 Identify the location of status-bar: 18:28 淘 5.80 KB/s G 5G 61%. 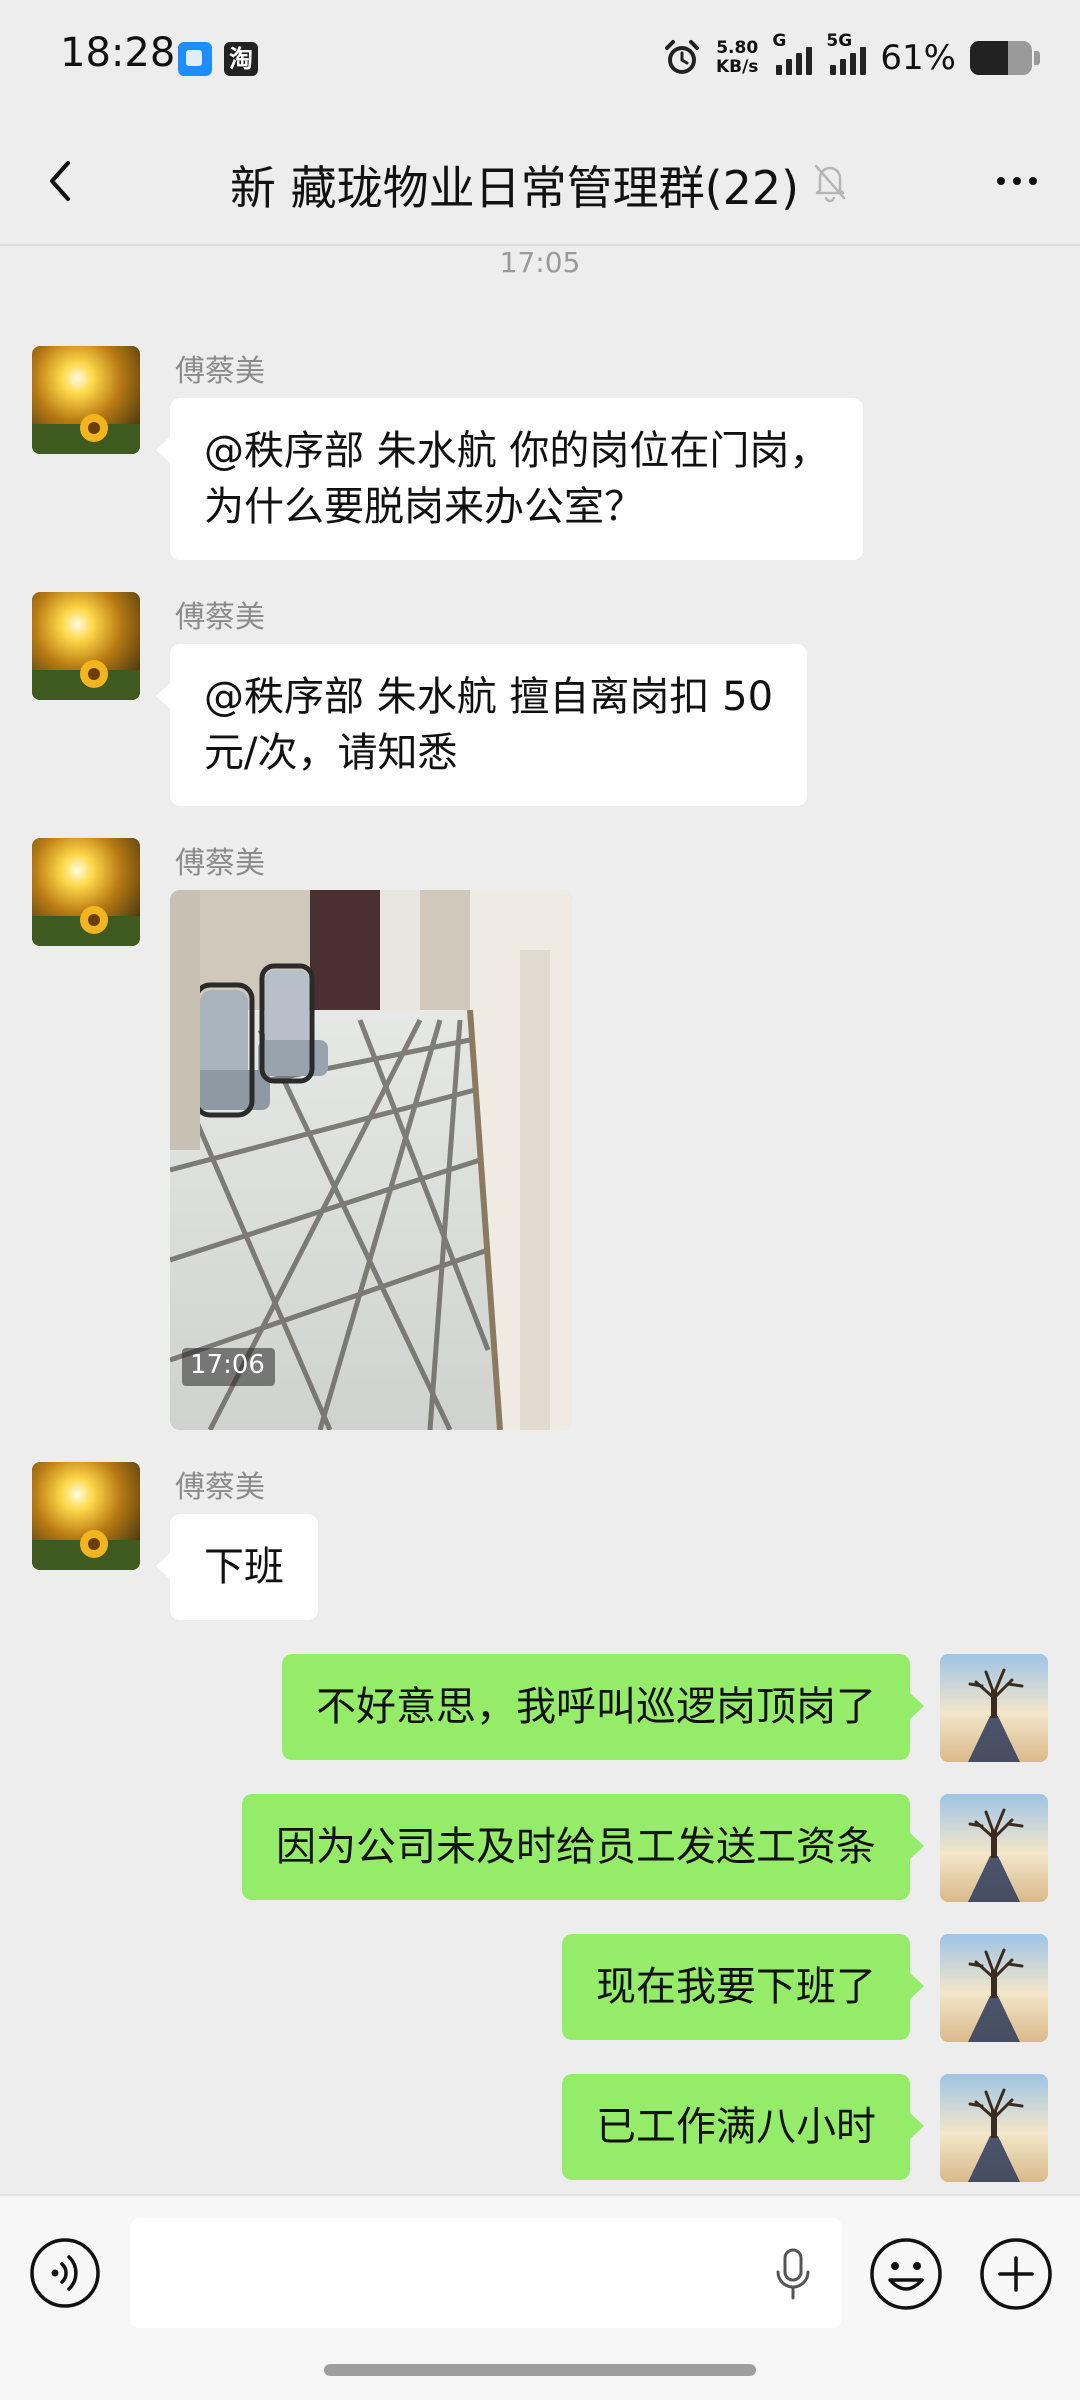
(540, 59).